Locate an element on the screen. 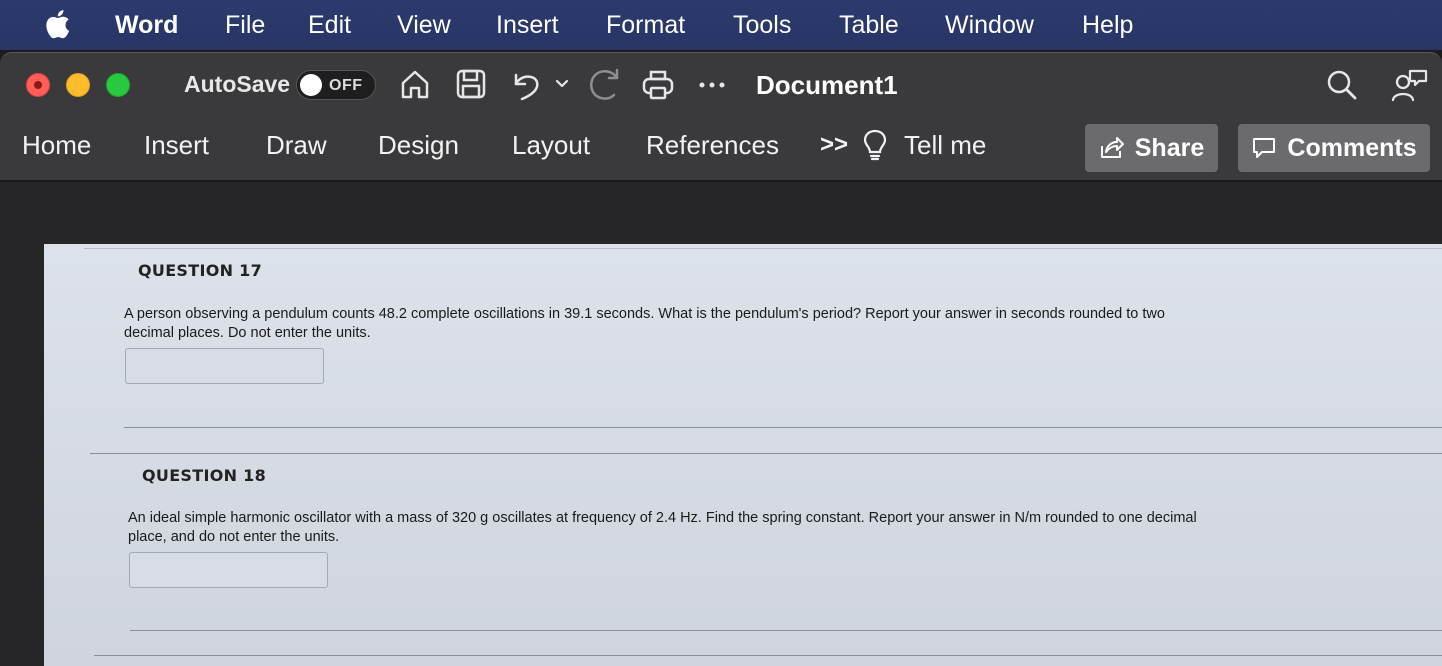  menu-edit: Edit is located at coordinates (329, 25).